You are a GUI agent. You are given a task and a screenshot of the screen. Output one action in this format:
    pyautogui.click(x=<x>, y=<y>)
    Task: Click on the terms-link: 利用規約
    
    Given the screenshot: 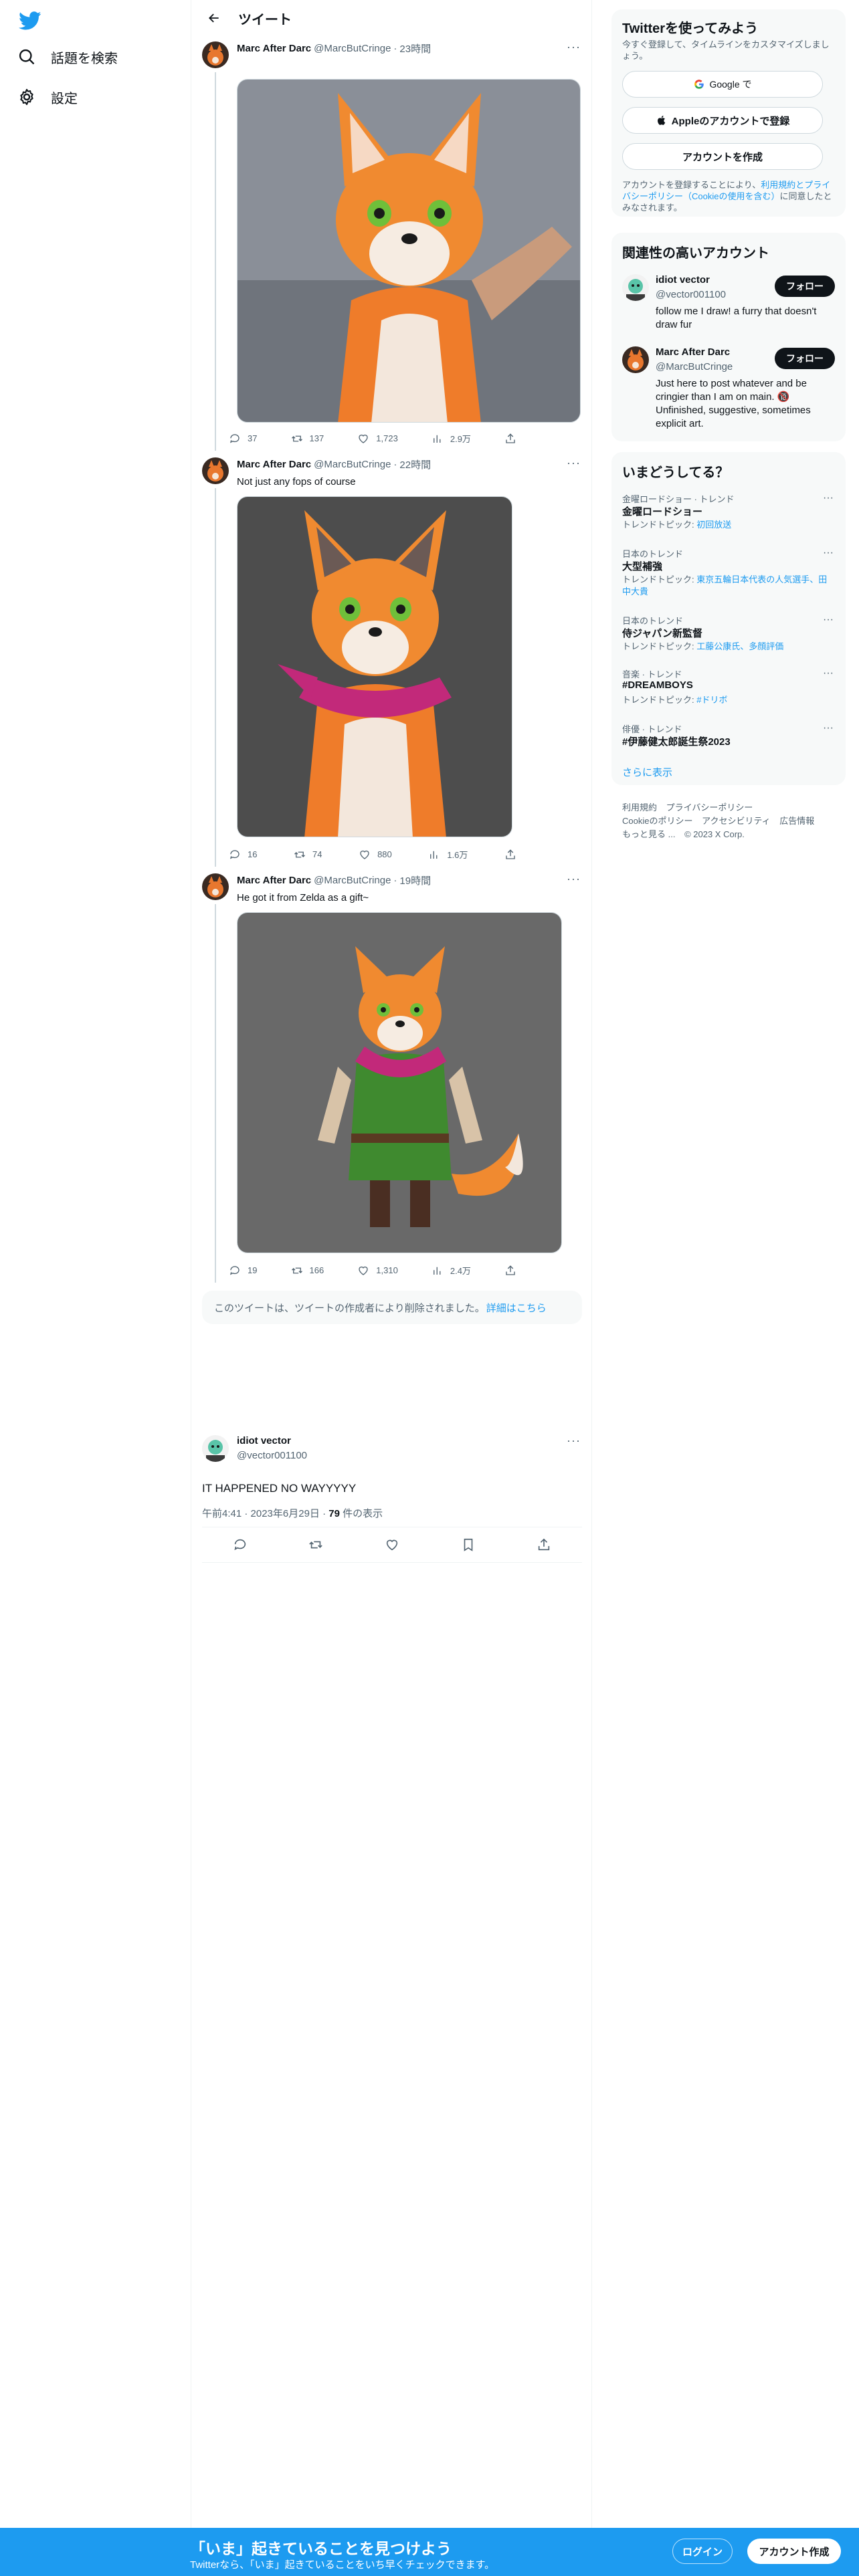 What is the action you would take?
    pyautogui.click(x=778, y=185)
    